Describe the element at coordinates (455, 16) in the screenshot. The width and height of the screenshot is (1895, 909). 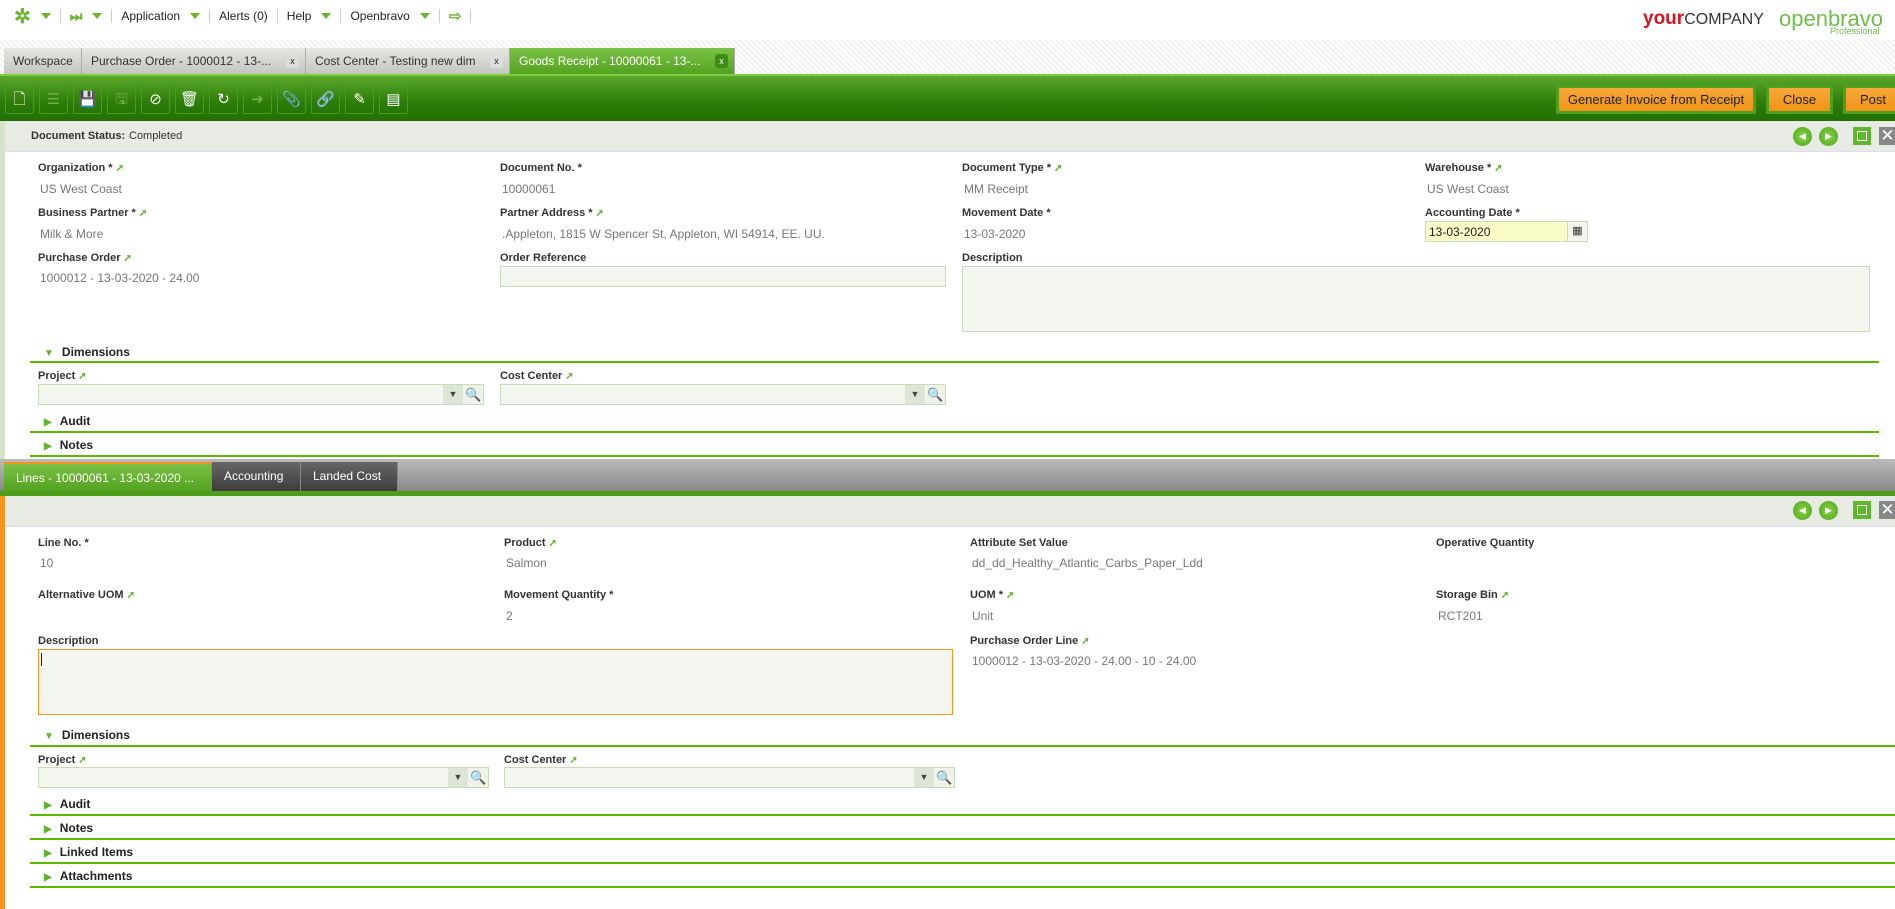
I see `logout-icon: ⇨` at that location.